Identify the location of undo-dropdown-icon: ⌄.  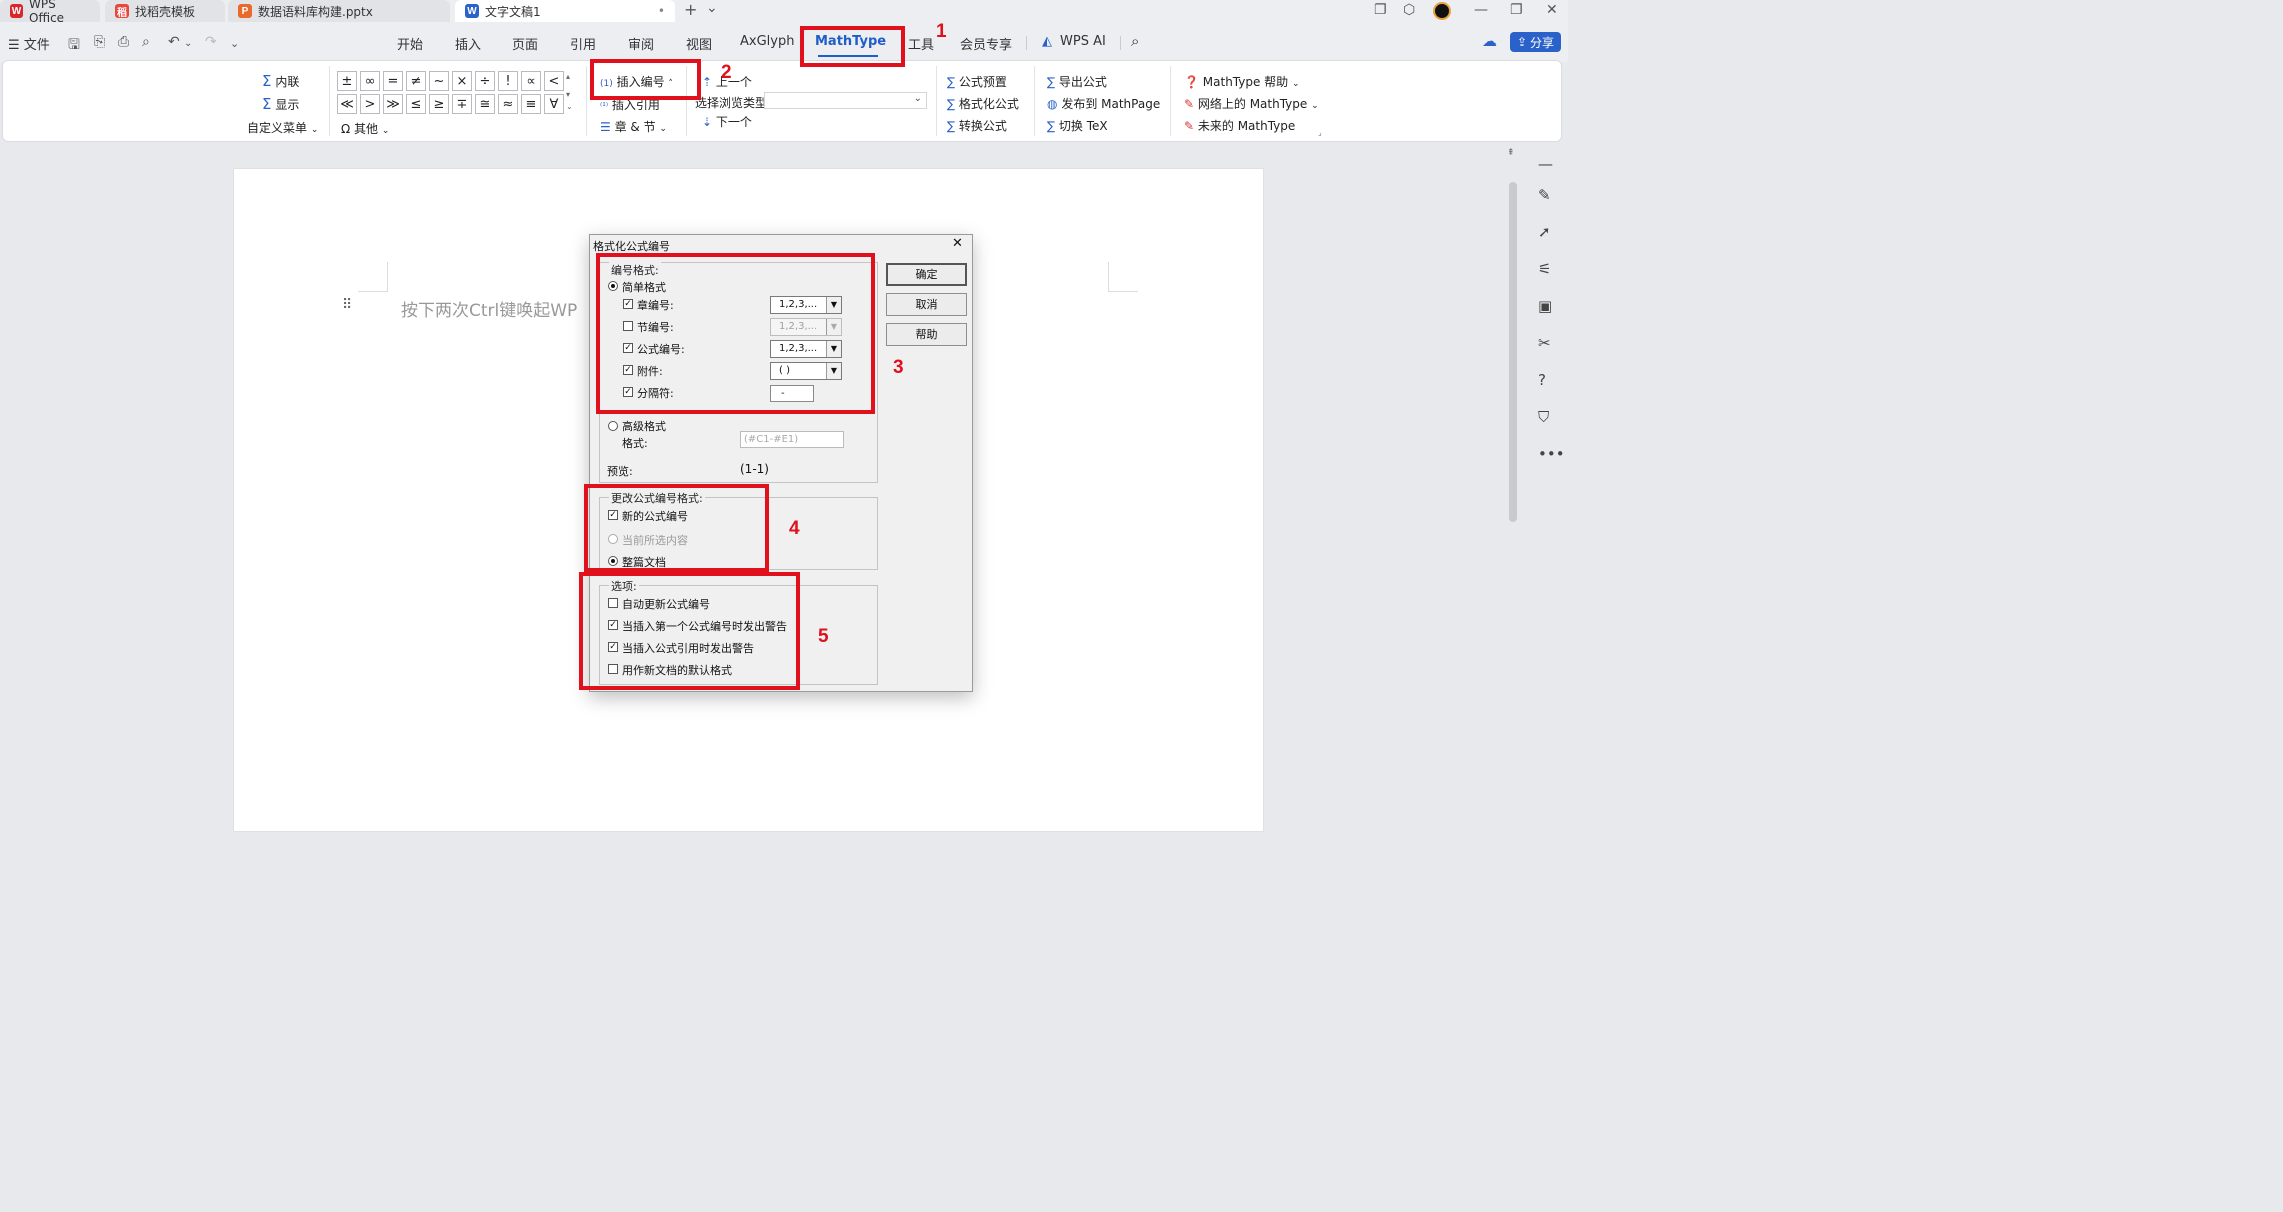
(188, 43).